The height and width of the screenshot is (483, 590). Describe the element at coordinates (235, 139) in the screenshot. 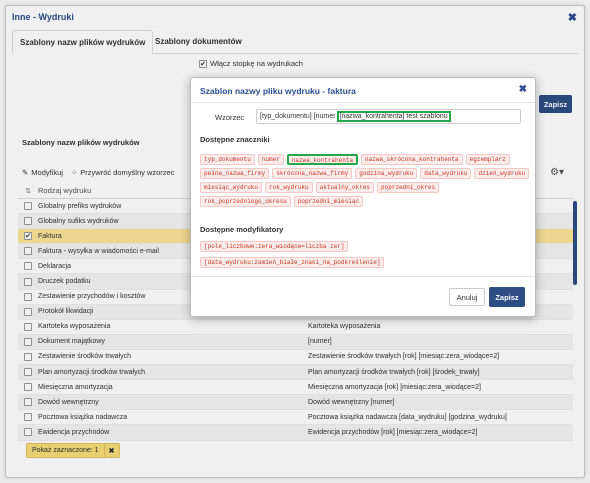

I see `tokens-title: Dostępne znaczniki` at that location.